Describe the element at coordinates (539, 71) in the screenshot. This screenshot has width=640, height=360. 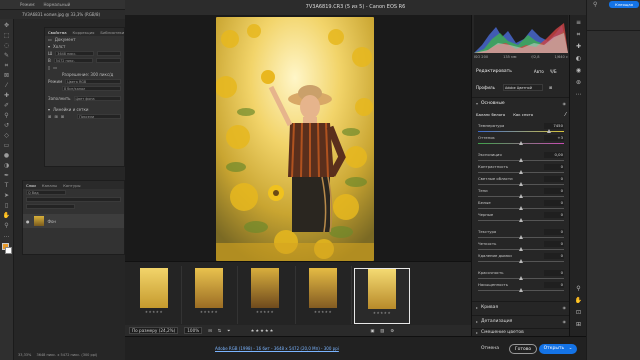
I see `auto-button: Авто` at that location.